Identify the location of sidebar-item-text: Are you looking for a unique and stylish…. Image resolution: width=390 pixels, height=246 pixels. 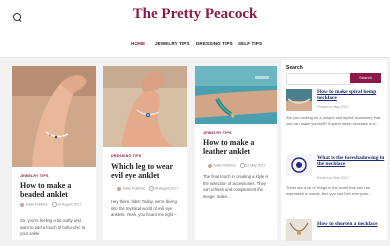
(333, 120).